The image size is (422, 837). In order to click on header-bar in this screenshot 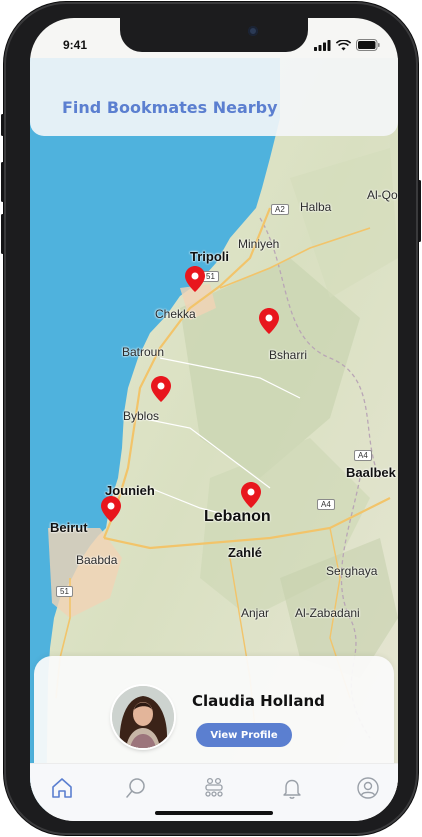, I will do `click(214, 97)`.